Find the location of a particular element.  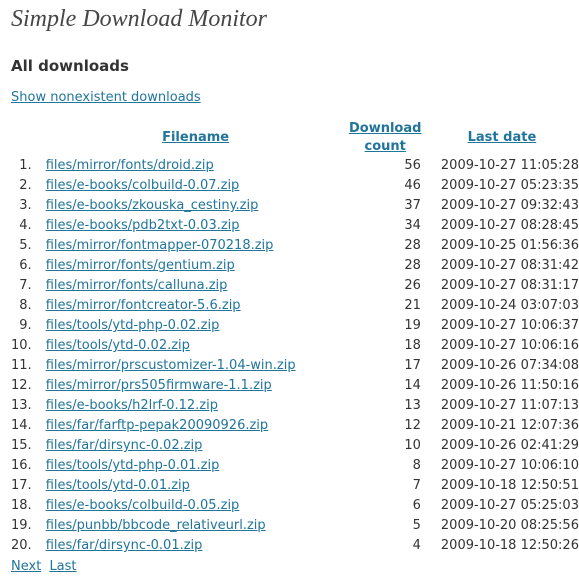

show-nonexistent-downloads-link: Show nonexistent downloads is located at coordinates (106, 97).